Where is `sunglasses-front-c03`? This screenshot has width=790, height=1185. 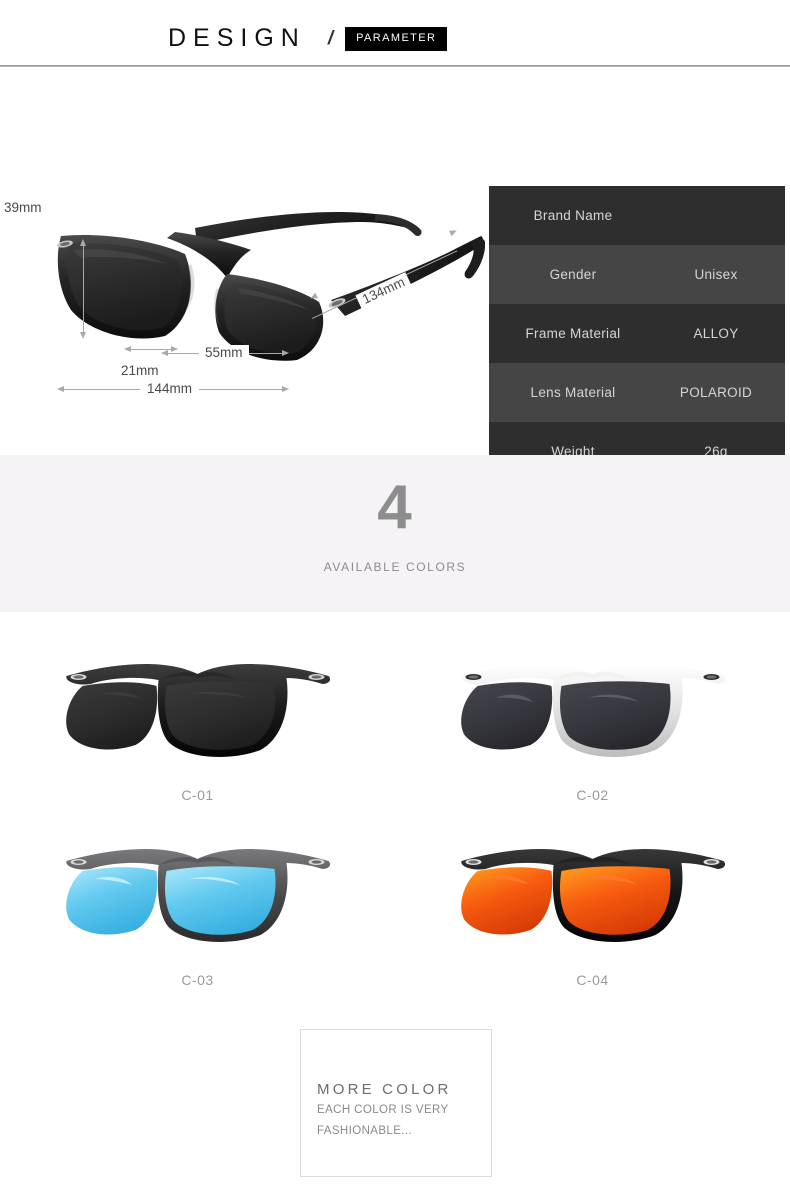
sunglasses-front-c03 is located at coordinates (197, 895).